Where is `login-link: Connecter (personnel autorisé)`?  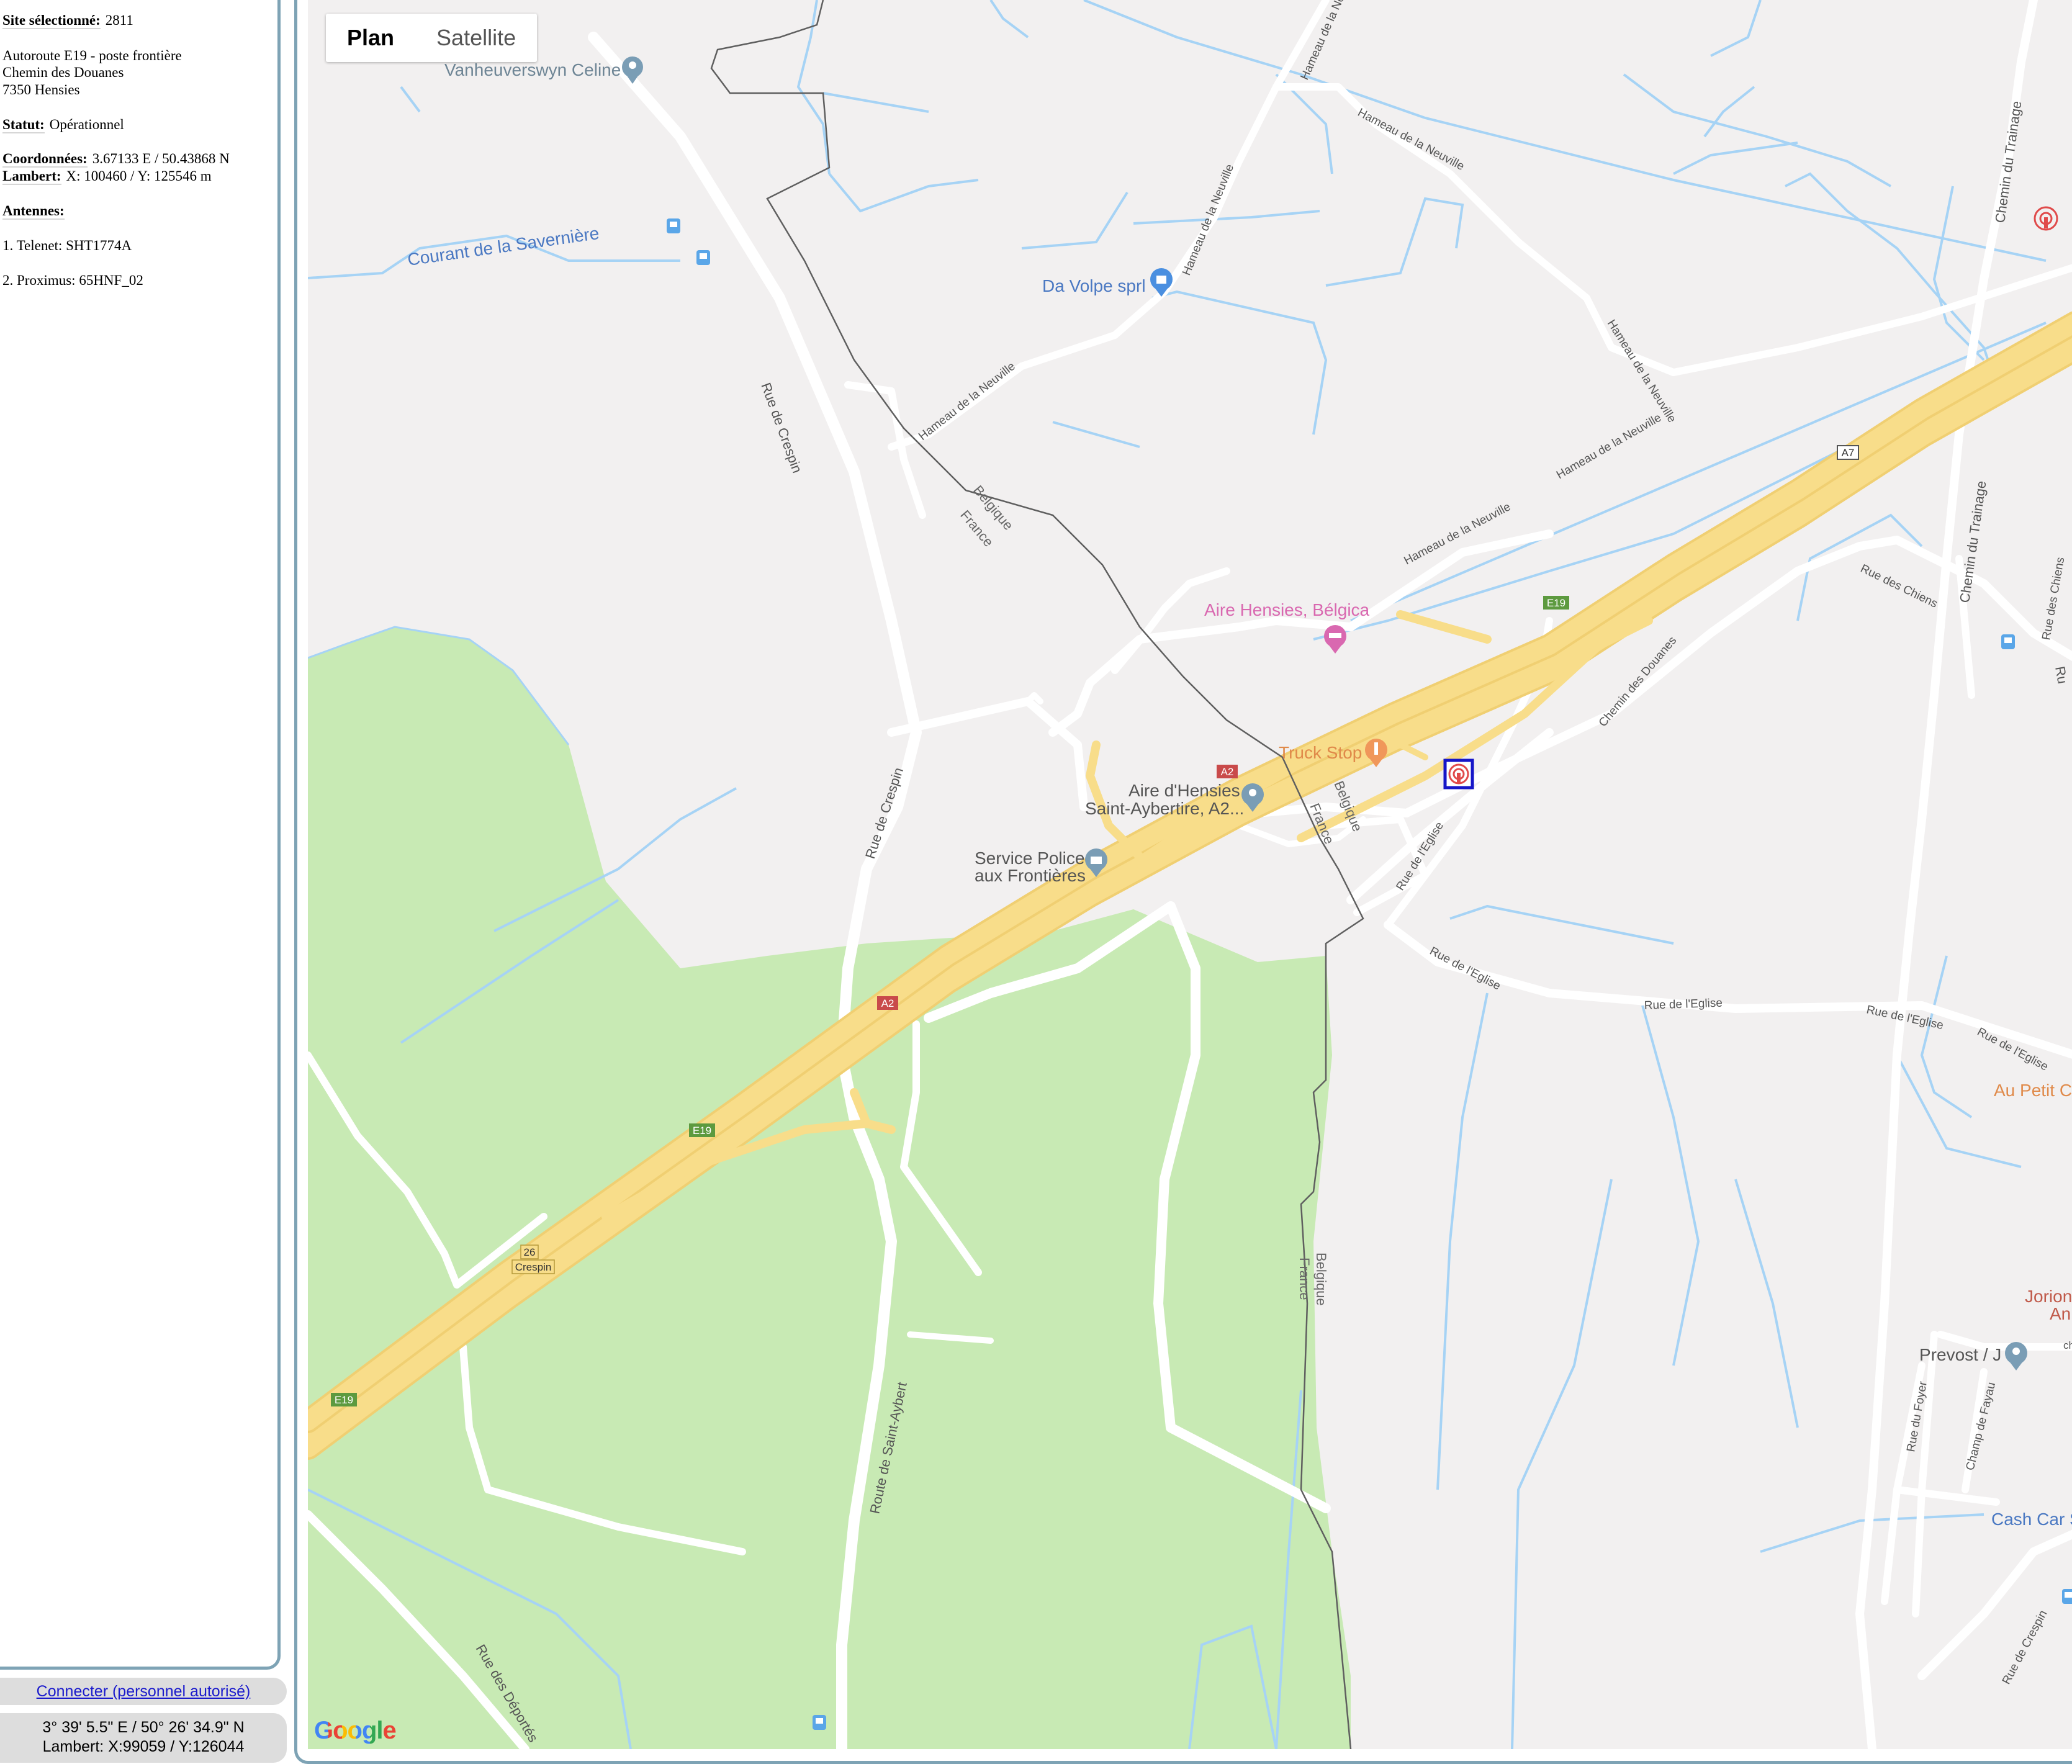 login-link: Connecter (personnel autorisé) is located at coordinates (144, 1691).